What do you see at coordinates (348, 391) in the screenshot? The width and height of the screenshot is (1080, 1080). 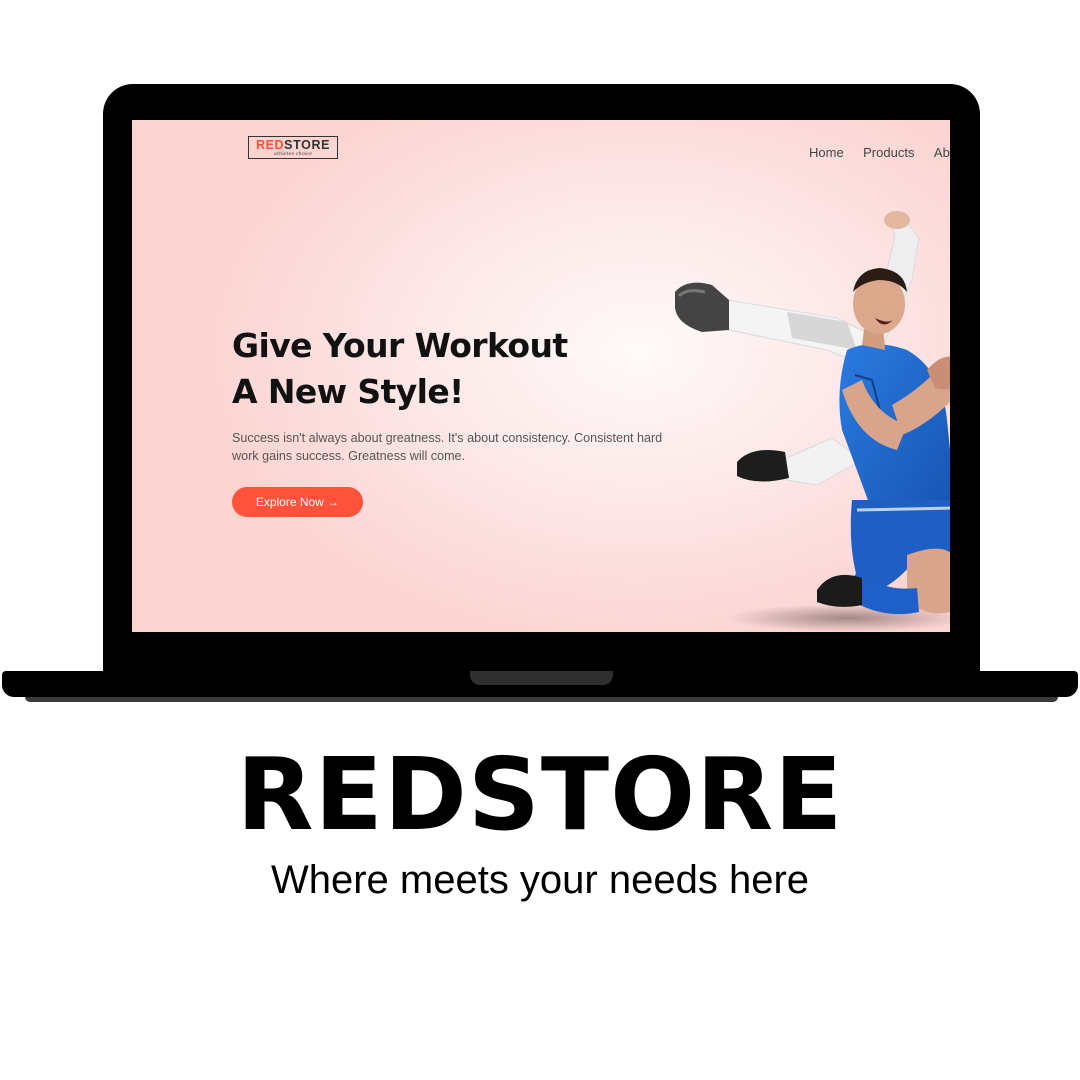 I see `hero-title-line2: A New Style!` at bounding box center [348, 391].